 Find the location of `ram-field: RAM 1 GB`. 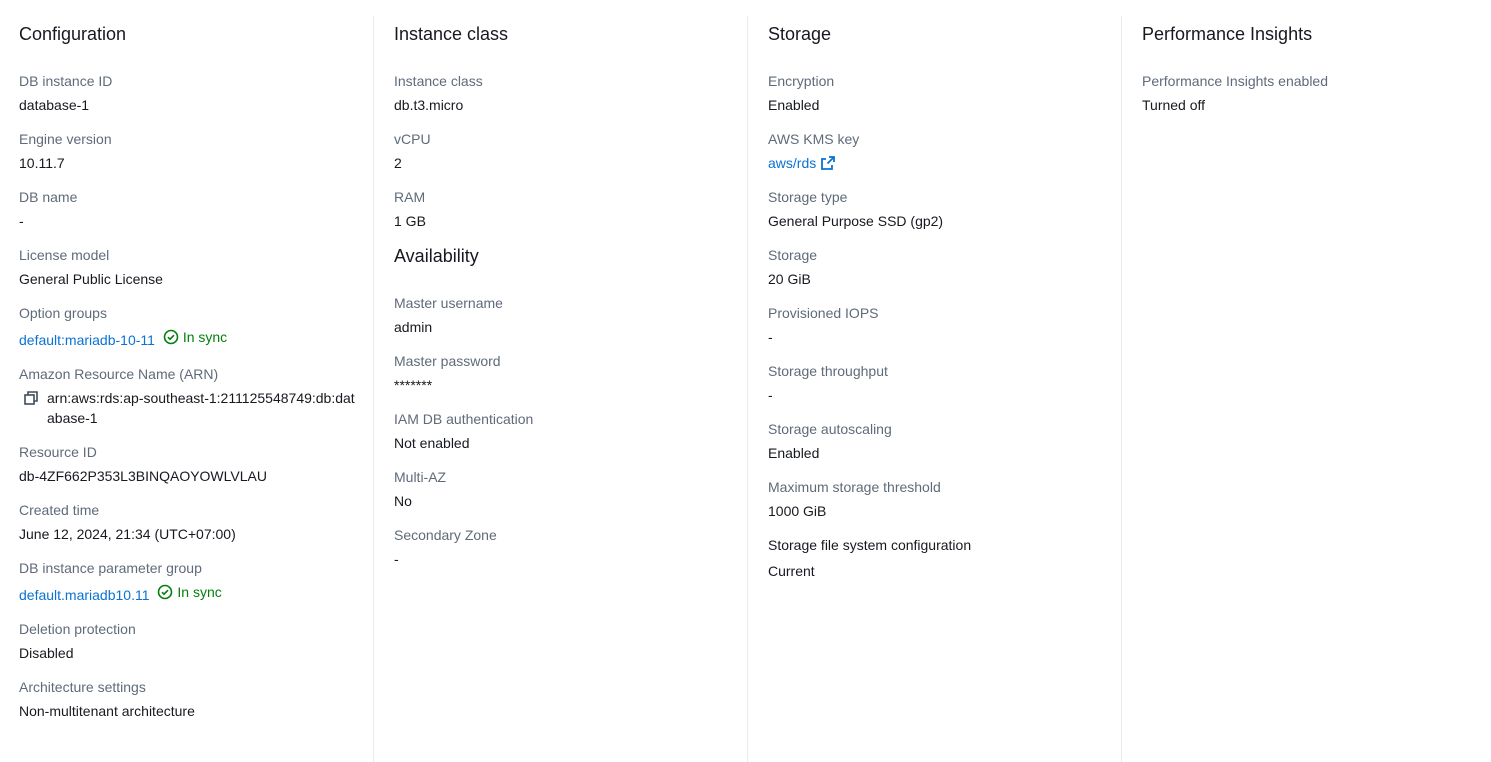

ram-field: RAM 1 GB is located at coordinates (564, 209).